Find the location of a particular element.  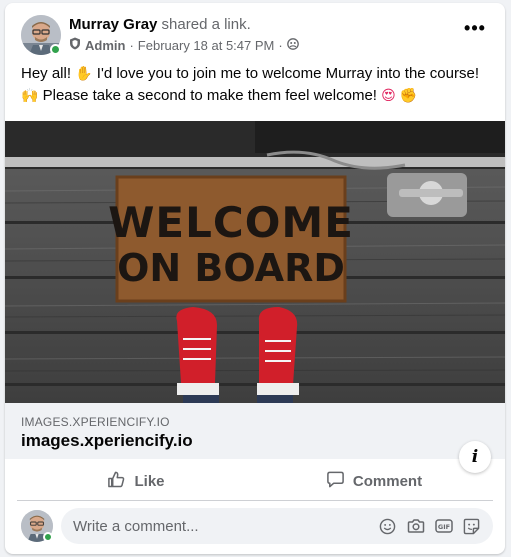

action-text: shared a link. is located at coordinates (204, 24).